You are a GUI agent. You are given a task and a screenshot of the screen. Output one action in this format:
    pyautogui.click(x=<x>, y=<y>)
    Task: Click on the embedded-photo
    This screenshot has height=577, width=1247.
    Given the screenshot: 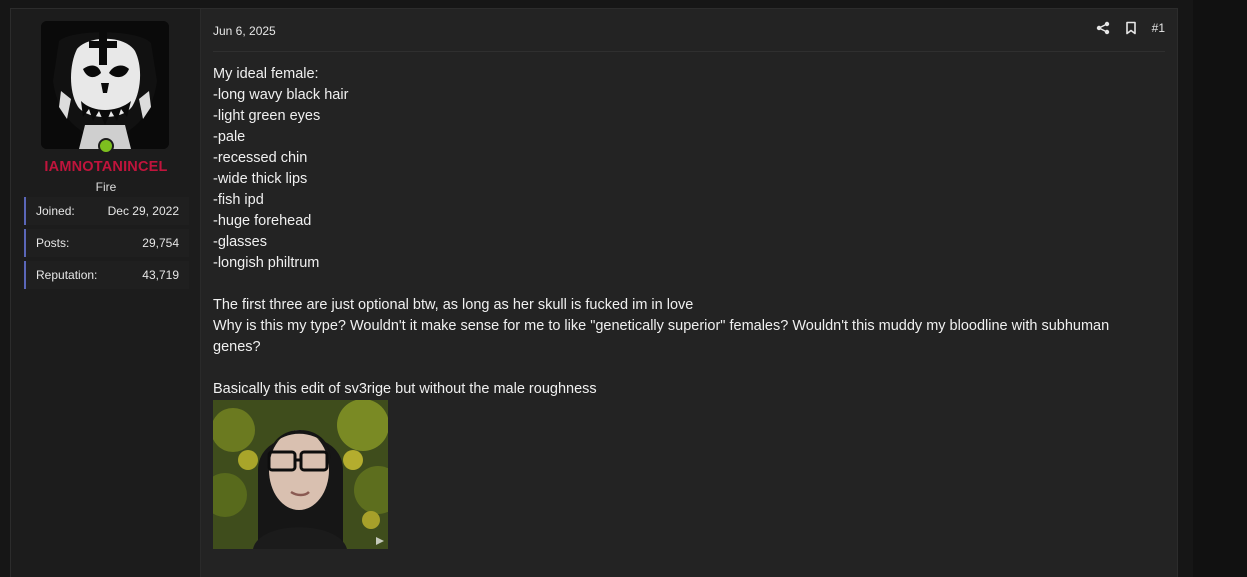 What is the action you would take?
    pyautogui.click(x=300, y=474)
    